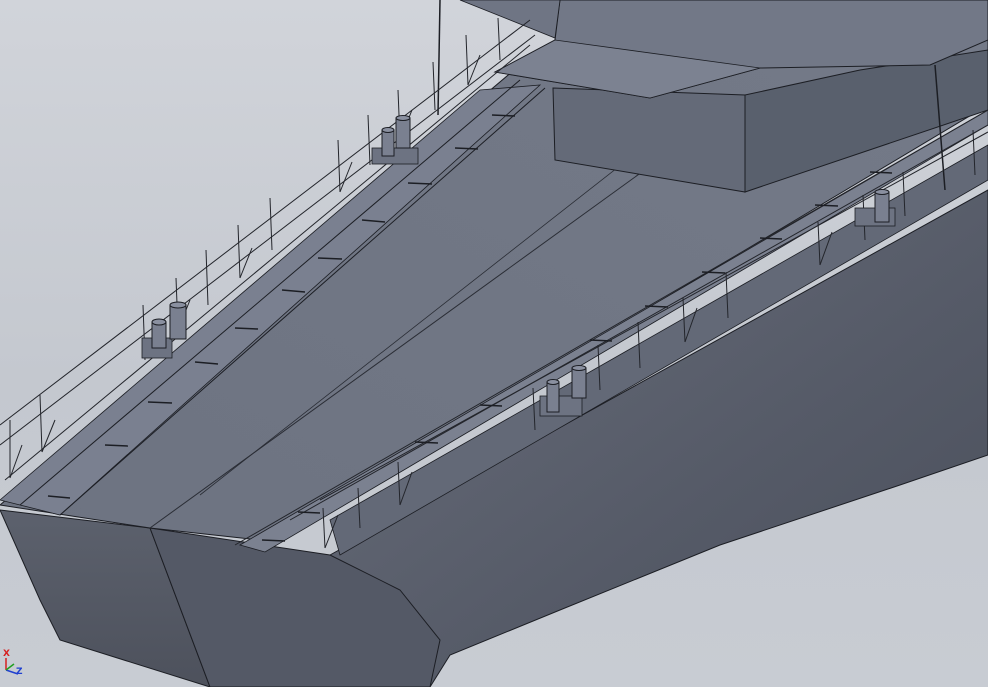 The image size is (988, 687). What do you see at coordinates (19, 672) in the screenshot?
I see `triad-z-label: Z` at bounding box center [19, 672].